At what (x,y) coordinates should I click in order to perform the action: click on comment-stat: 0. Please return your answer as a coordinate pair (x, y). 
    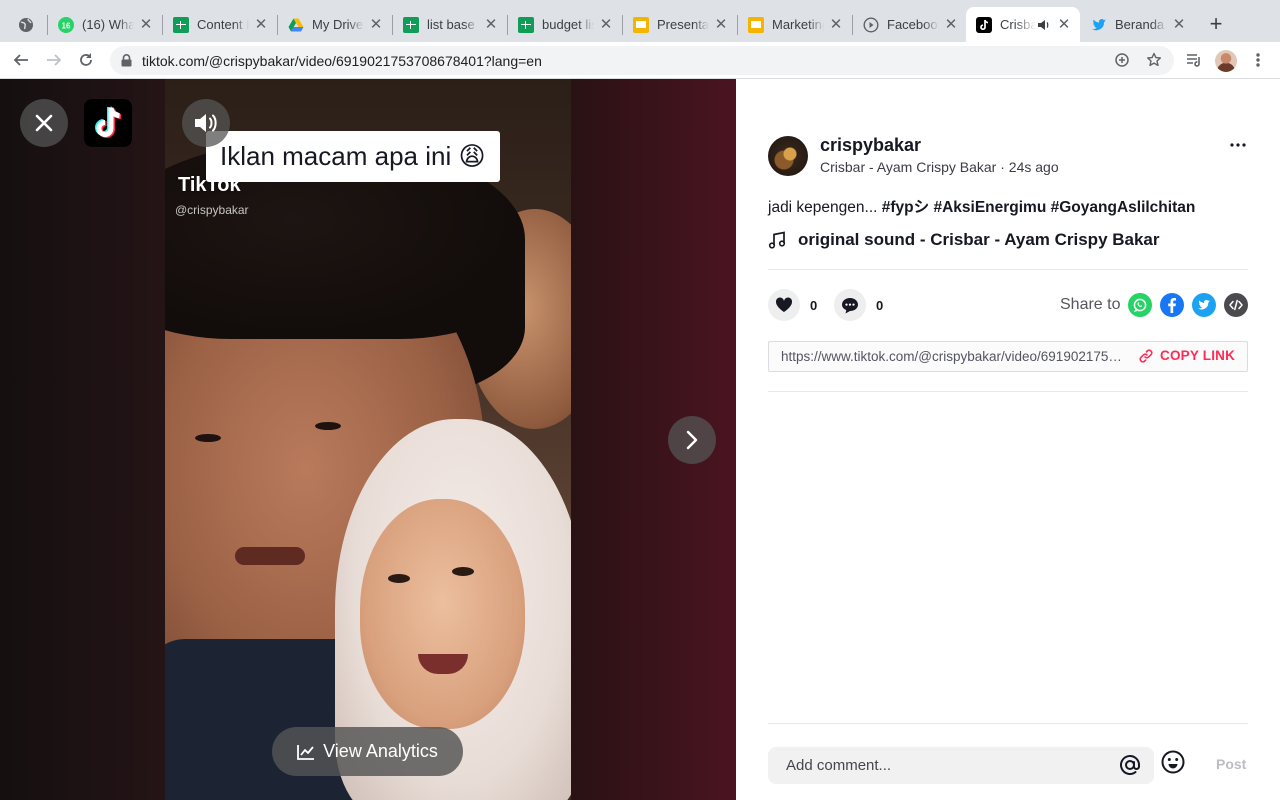
    Looking at the image, I should click on (858, 305).